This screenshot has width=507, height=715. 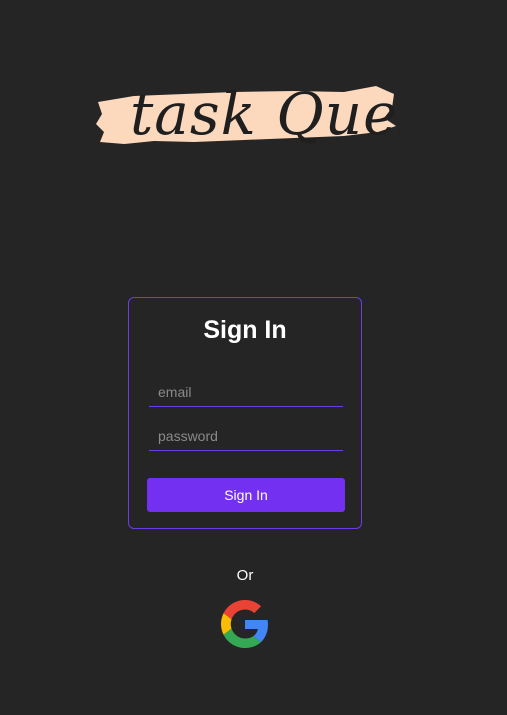 What do you see at coordinates (245, 575) in the screenshot?
I see `or-divider: Or` at bounding box center [245, 575].